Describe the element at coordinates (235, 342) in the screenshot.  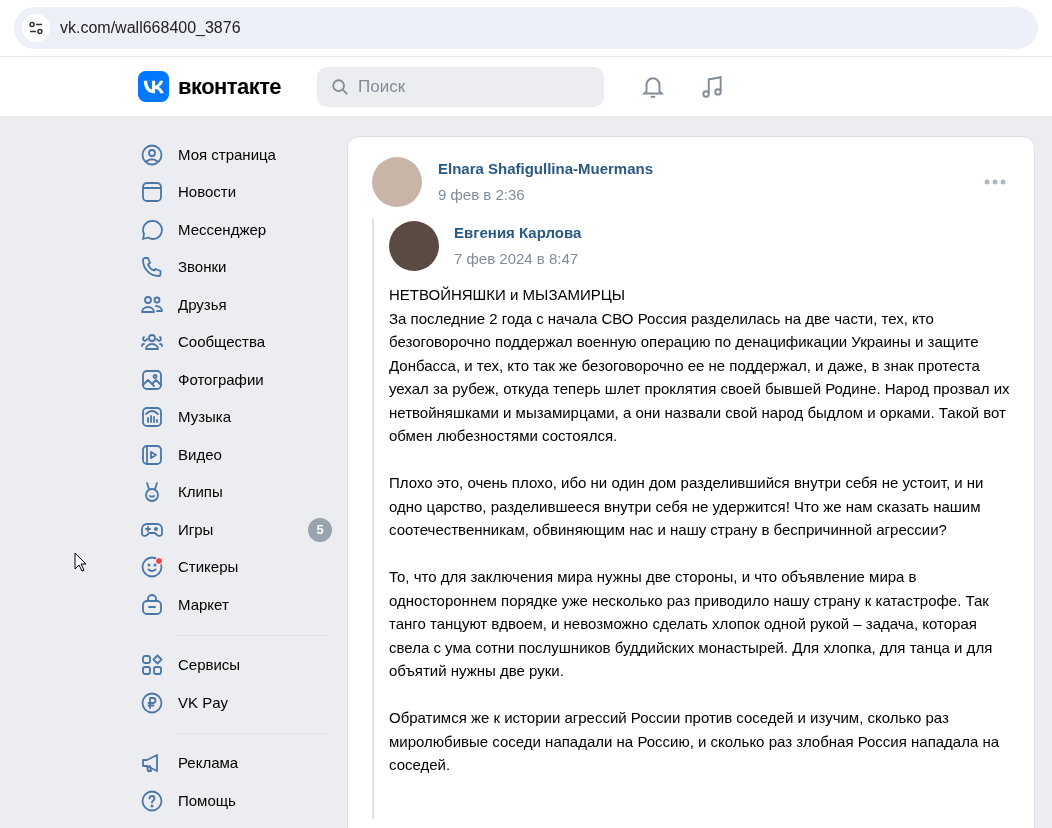
I see `sidebar-item: Сообщества` at that location.